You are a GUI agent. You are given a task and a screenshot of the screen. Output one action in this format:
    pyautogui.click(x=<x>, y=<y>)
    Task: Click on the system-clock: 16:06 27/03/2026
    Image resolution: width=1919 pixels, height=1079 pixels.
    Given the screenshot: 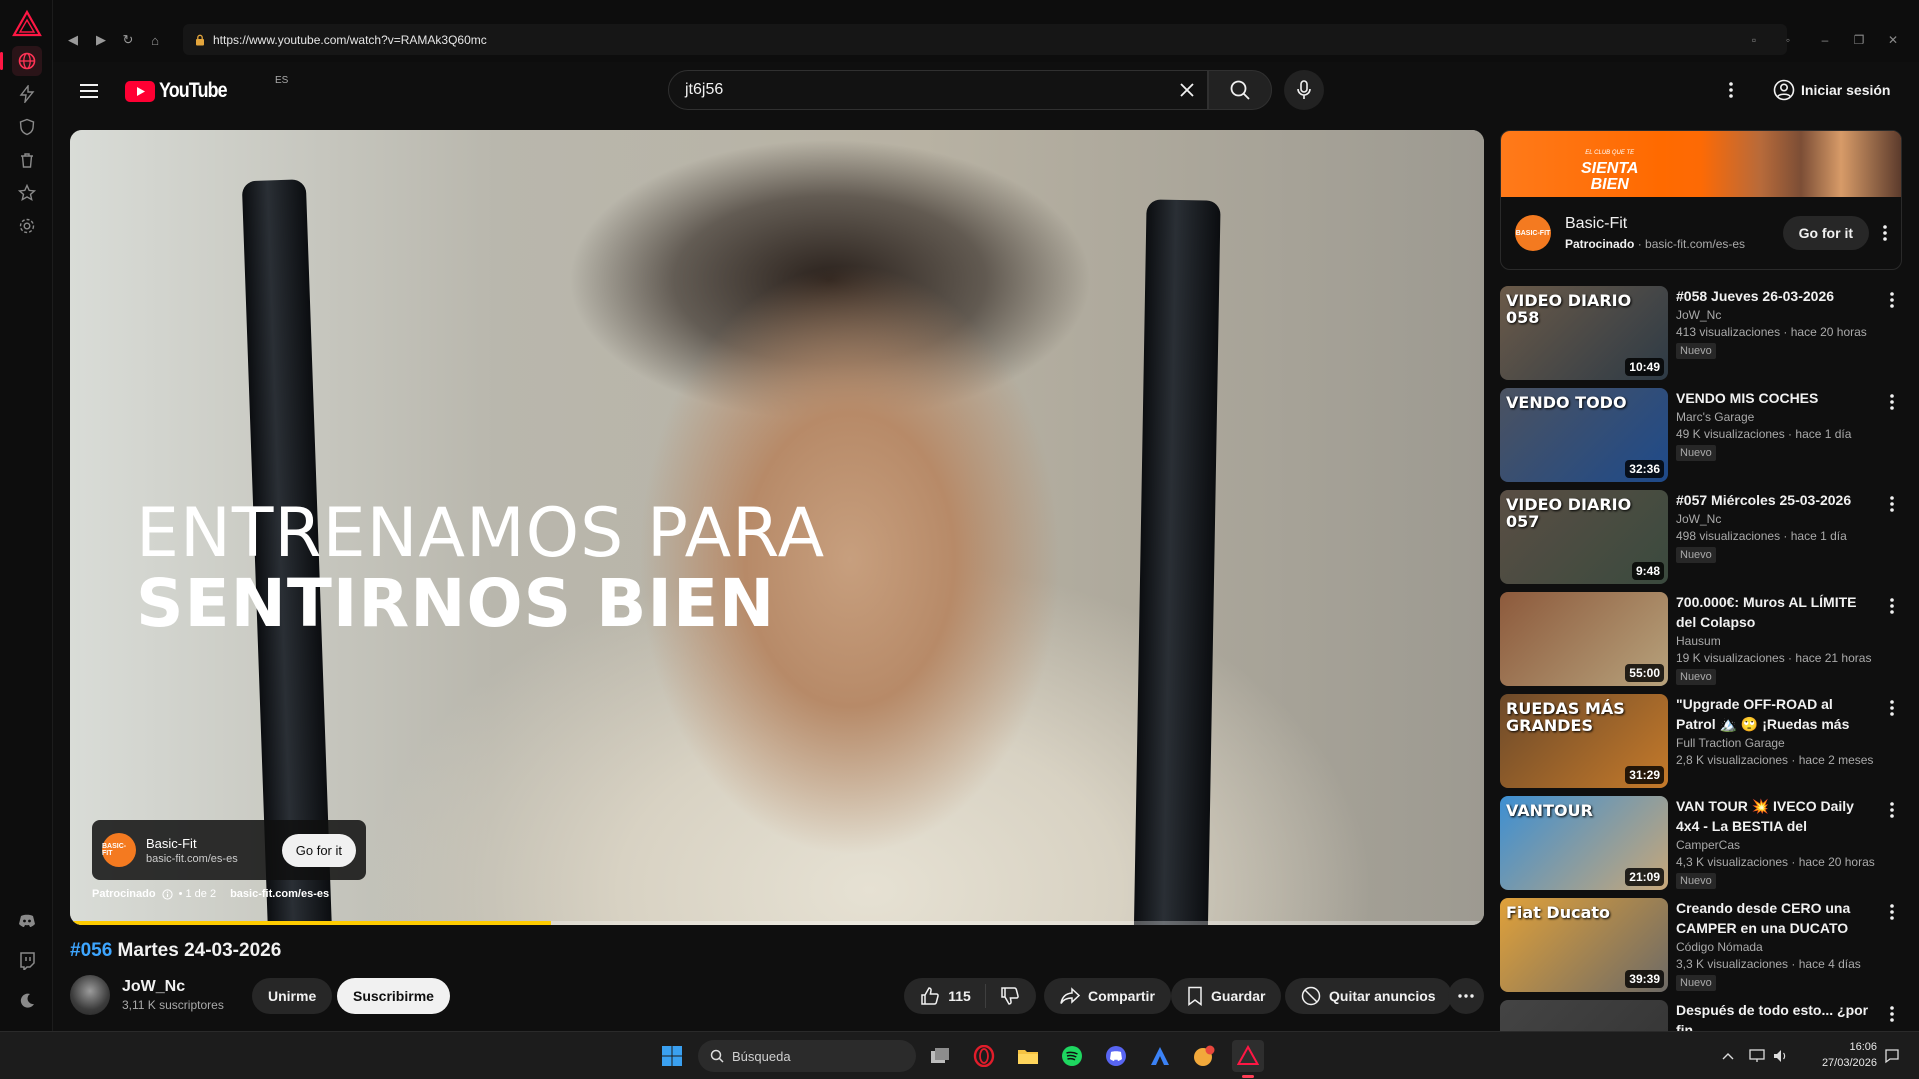 What is the action you would take?
    pyautogui.click(x=1849, y=1055)
    